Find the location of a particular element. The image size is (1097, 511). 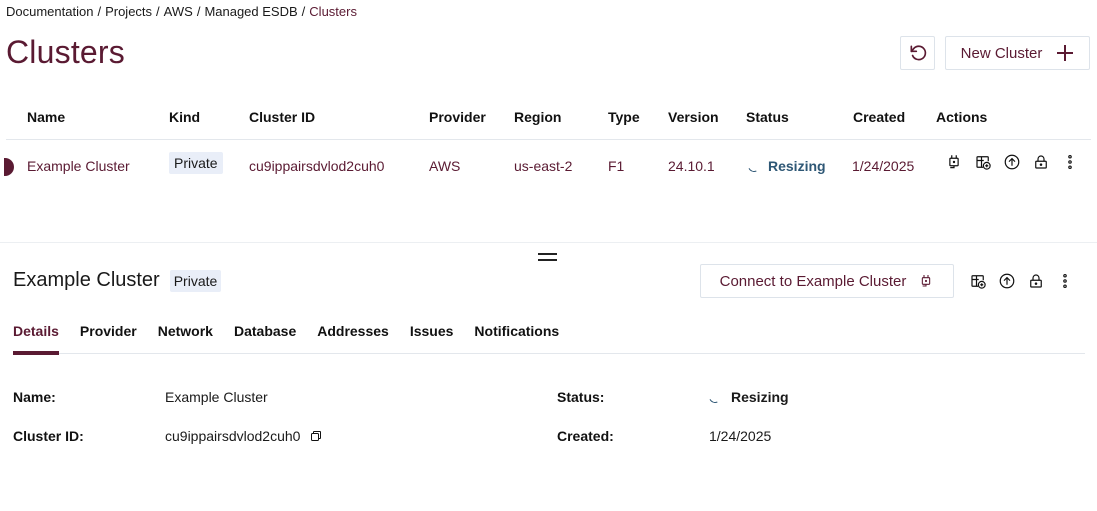

plus-icon is located at coordinates (1065, 53).